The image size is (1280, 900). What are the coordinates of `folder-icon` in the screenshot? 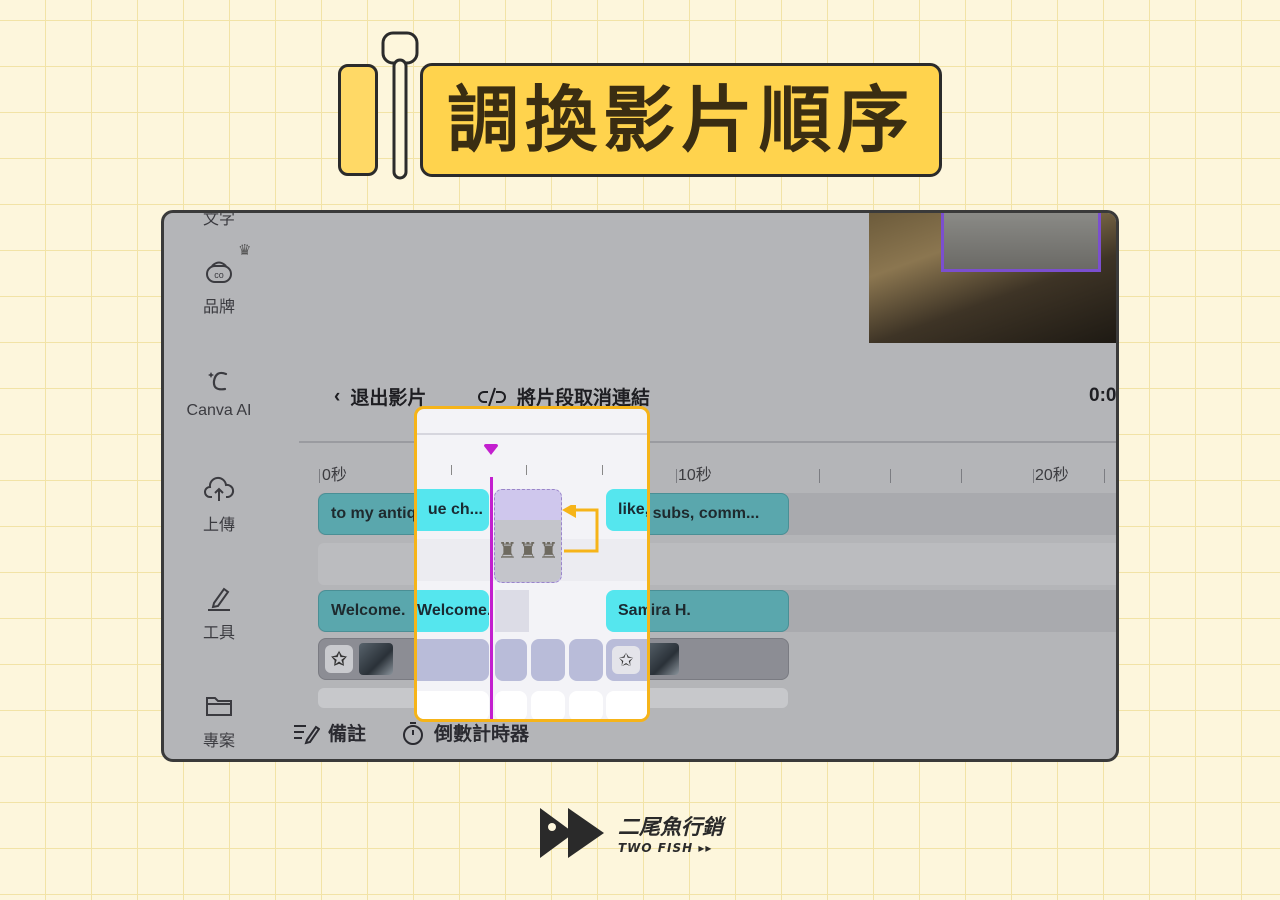 It's located at (219, 706).